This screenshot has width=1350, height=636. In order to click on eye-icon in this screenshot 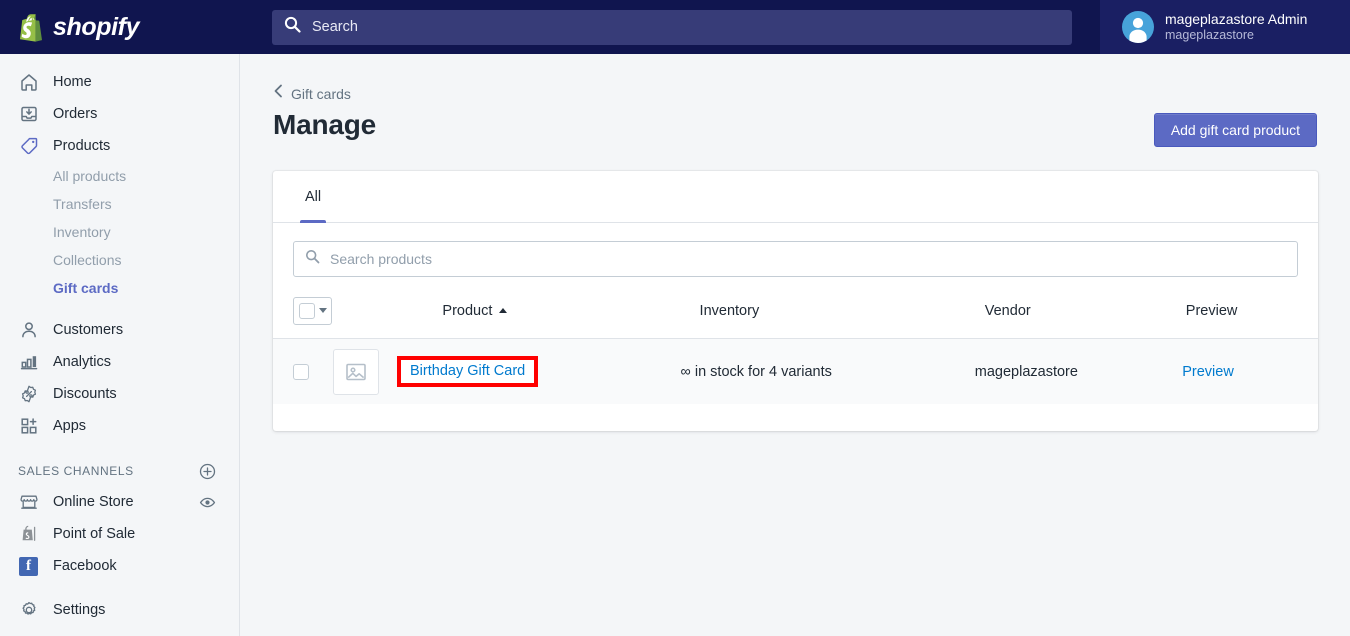, I will do `click(207, 502)`.